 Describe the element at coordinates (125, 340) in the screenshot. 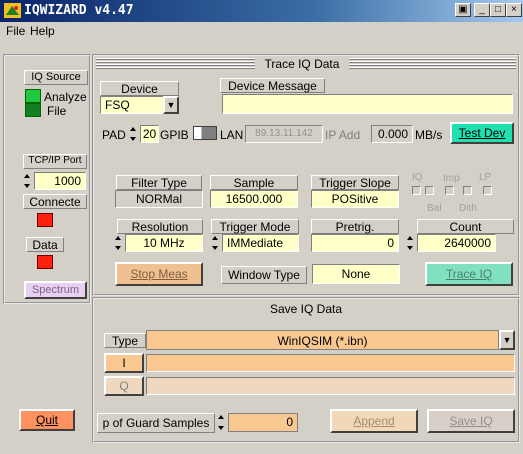

I see `type-label: Type` at that location.